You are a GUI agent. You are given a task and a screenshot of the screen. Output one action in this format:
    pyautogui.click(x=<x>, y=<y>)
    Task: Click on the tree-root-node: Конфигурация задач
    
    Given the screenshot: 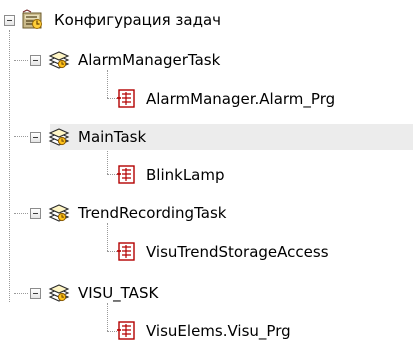 What is the action you would take?
    pyautogui.click(x=206, y=20)
    